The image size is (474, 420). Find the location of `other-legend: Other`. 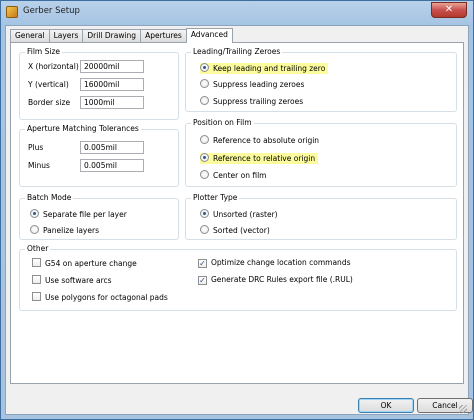

other-legend: Other is located at coordinates (38, 248).